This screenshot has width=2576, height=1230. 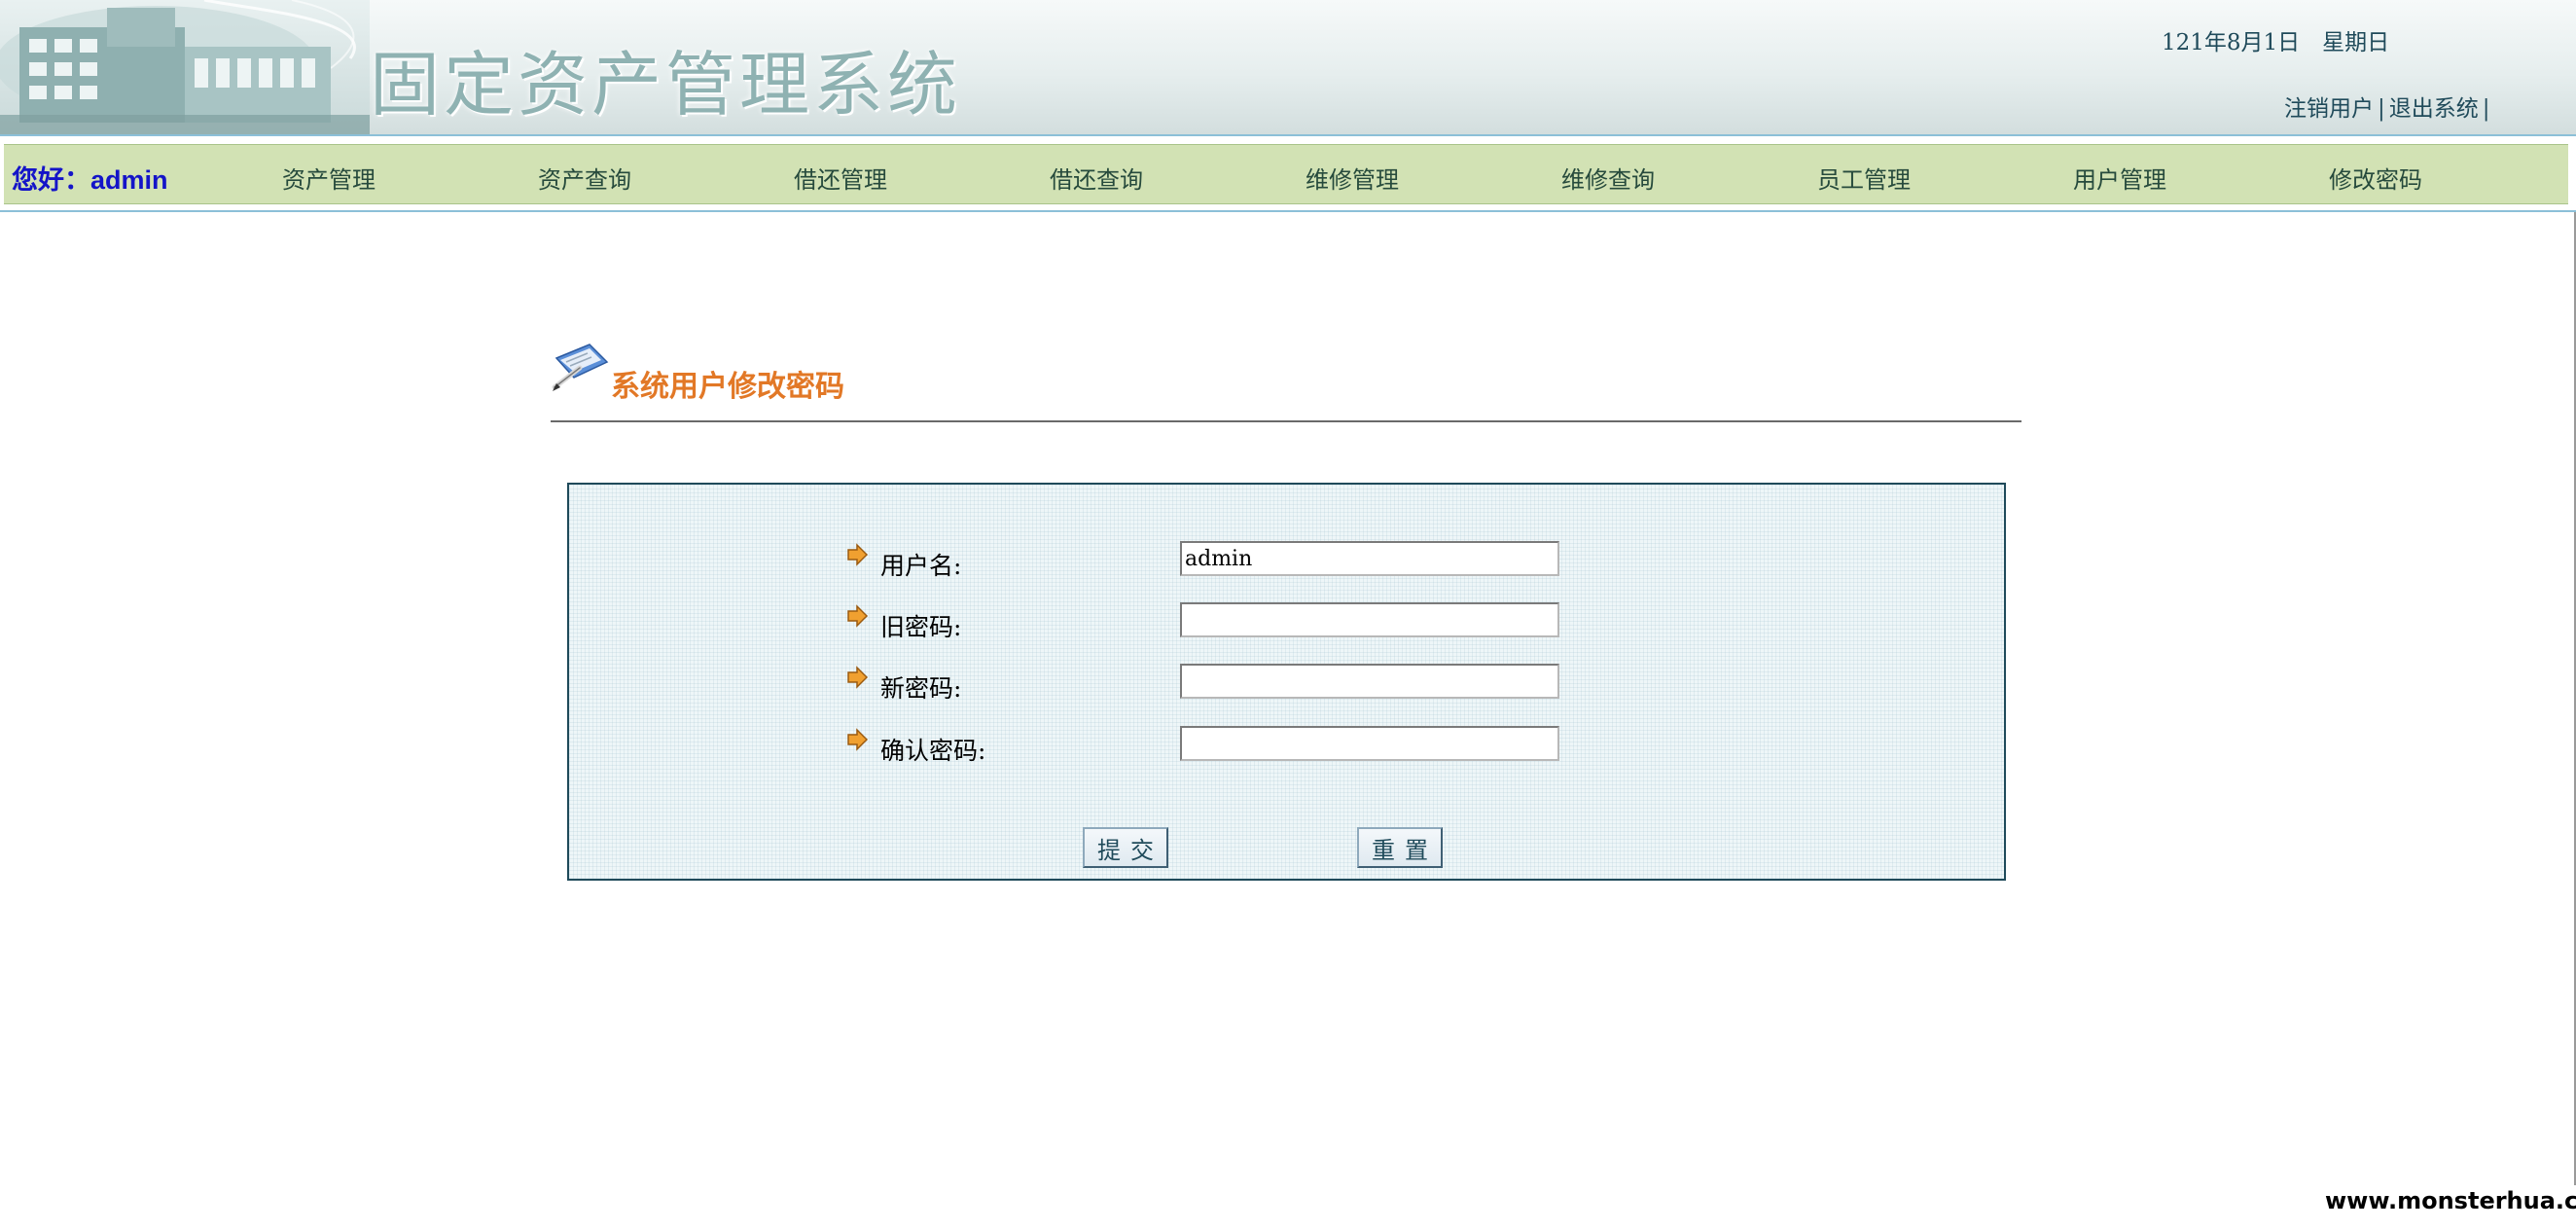 What do you see at coordinates (1352, 178) in the screenshot?
I see `nav-item-repair-management: 维修管理` at bounding box center [1352, 178].